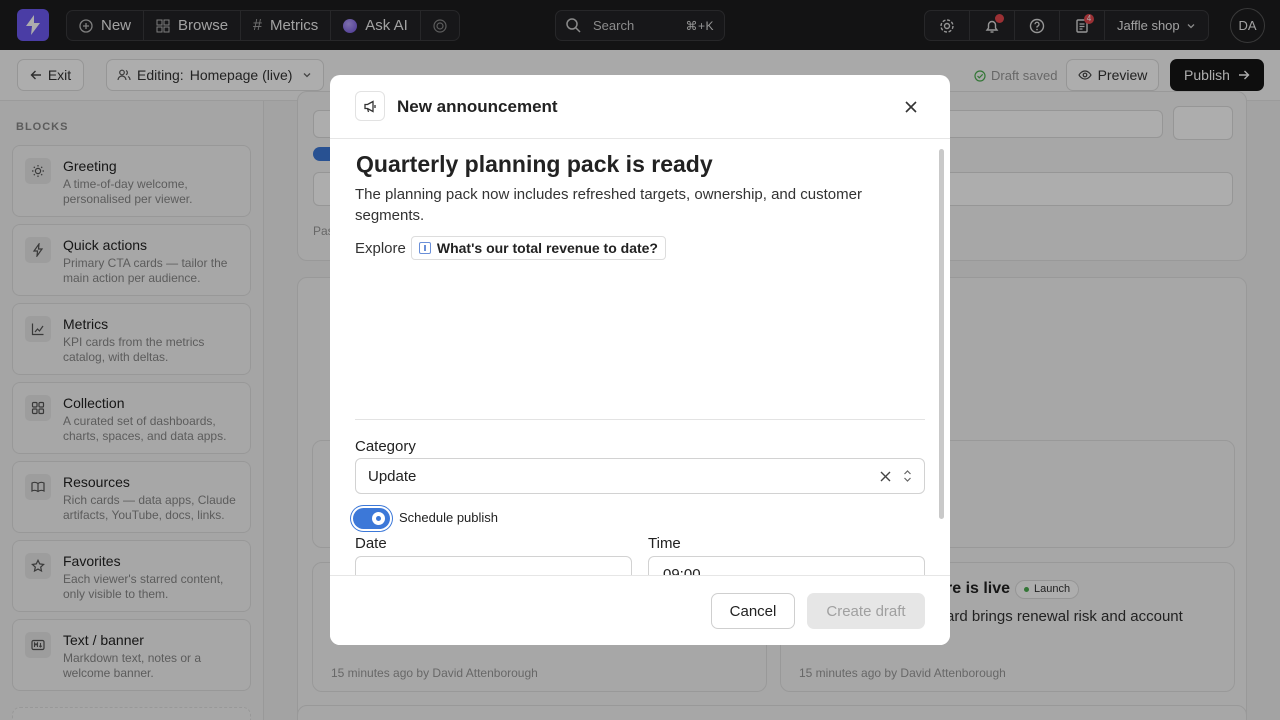  What do you see at coordinates (493, 565) in the screenshot?
I see `date-input` at bounding box center [493, 565].